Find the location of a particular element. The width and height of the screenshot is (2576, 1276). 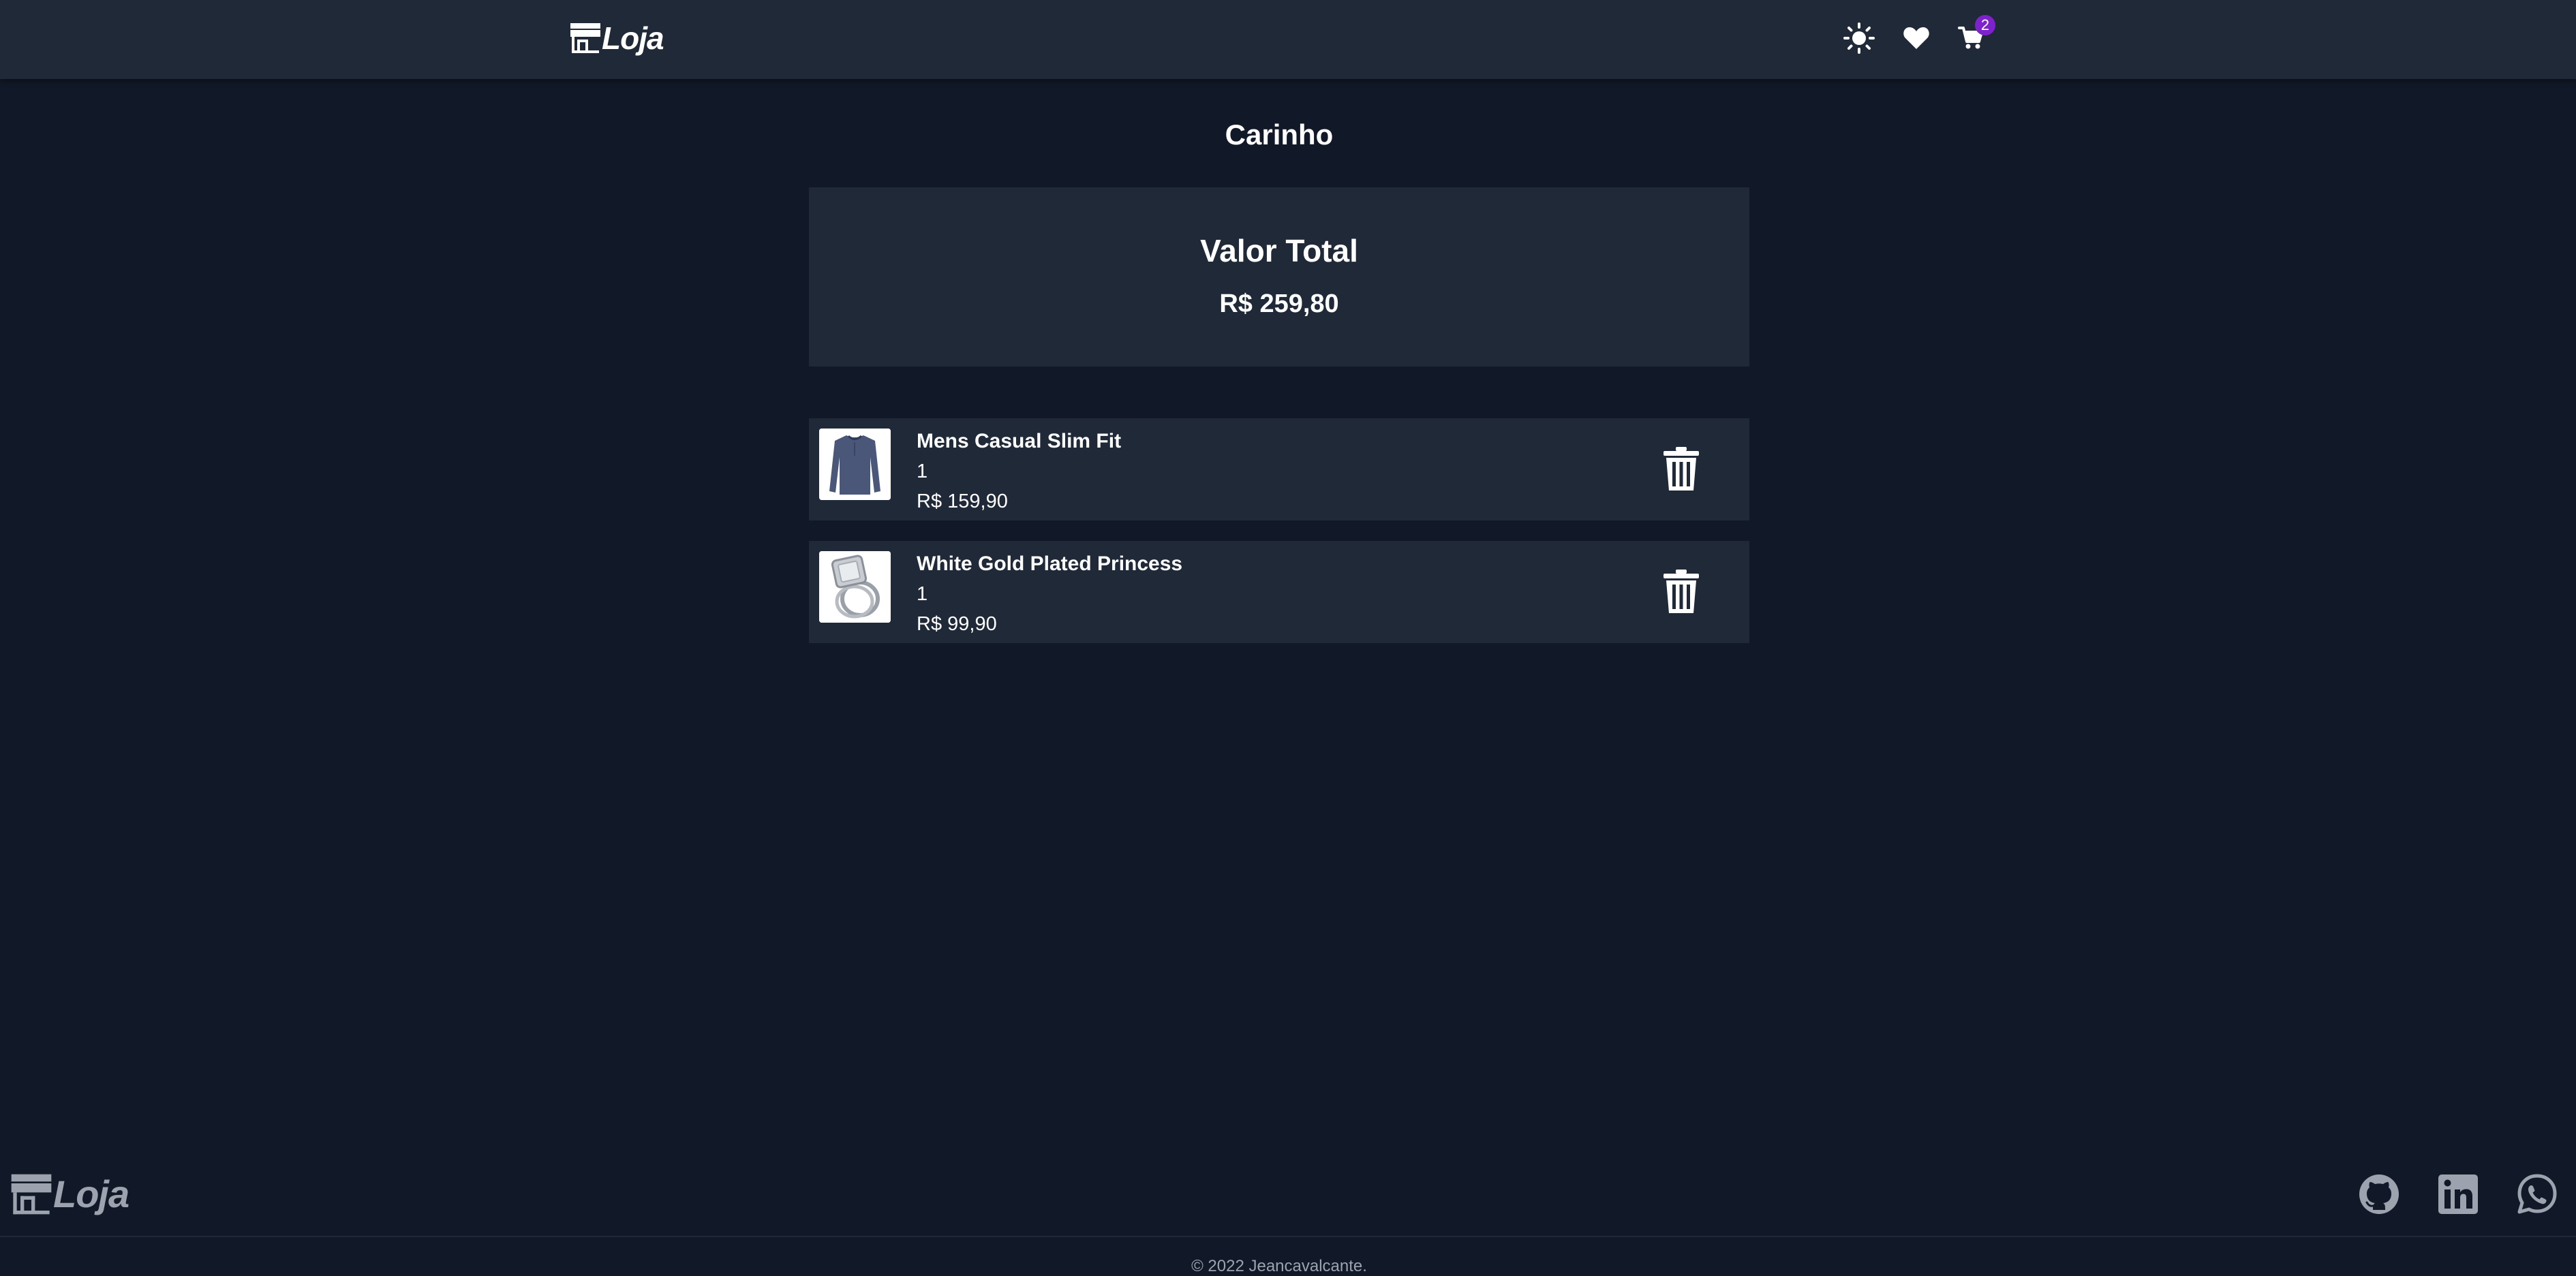

ring-image is located at coordinates (855, 587).